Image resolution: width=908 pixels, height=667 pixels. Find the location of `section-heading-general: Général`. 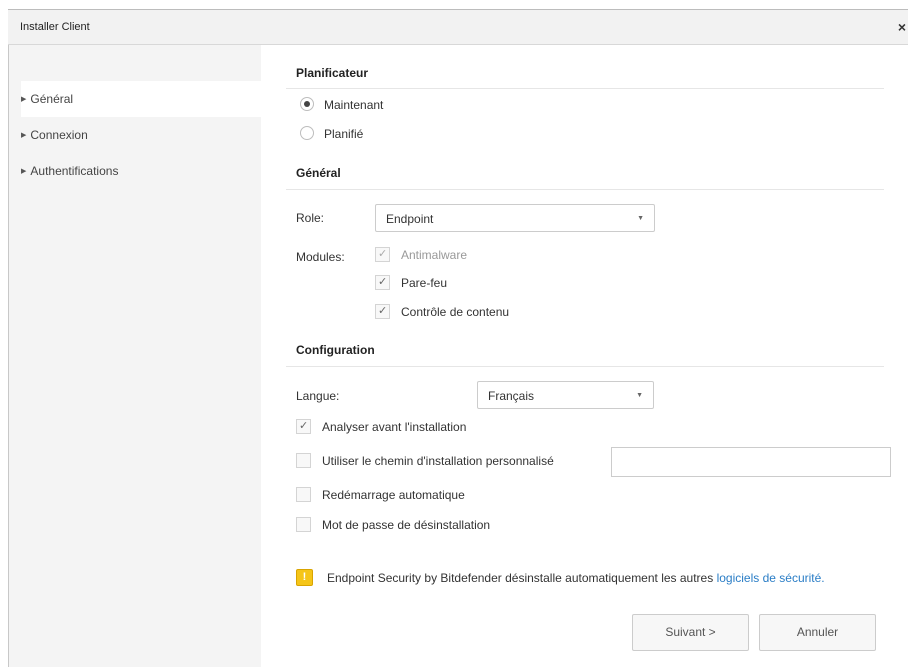

section-heading-general: Général is located at coordinates (318, 173).